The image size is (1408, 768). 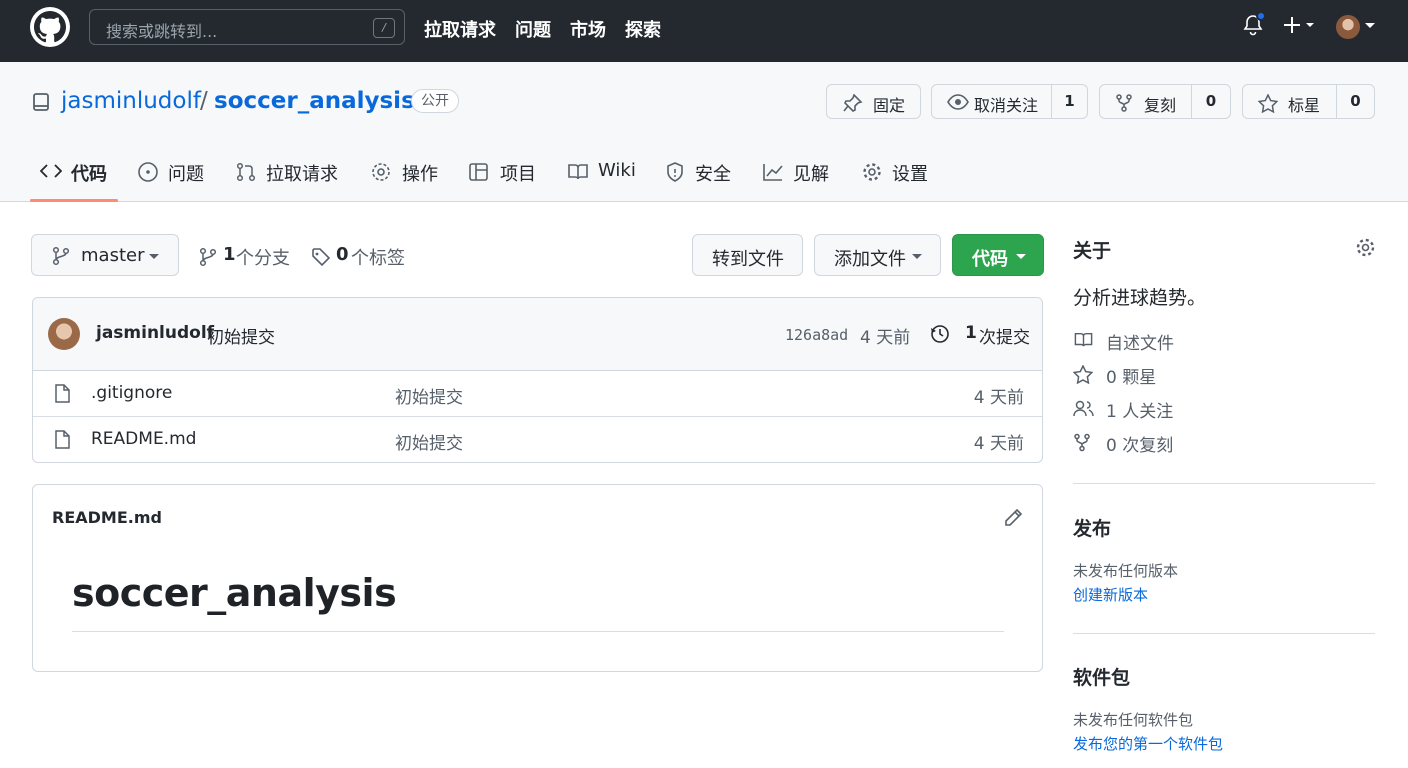 What do you see at coordinates (1133, 720) in the screenshot?
I see `packages-note: 未发布任何软件包` at bounding box center [1133, 720].